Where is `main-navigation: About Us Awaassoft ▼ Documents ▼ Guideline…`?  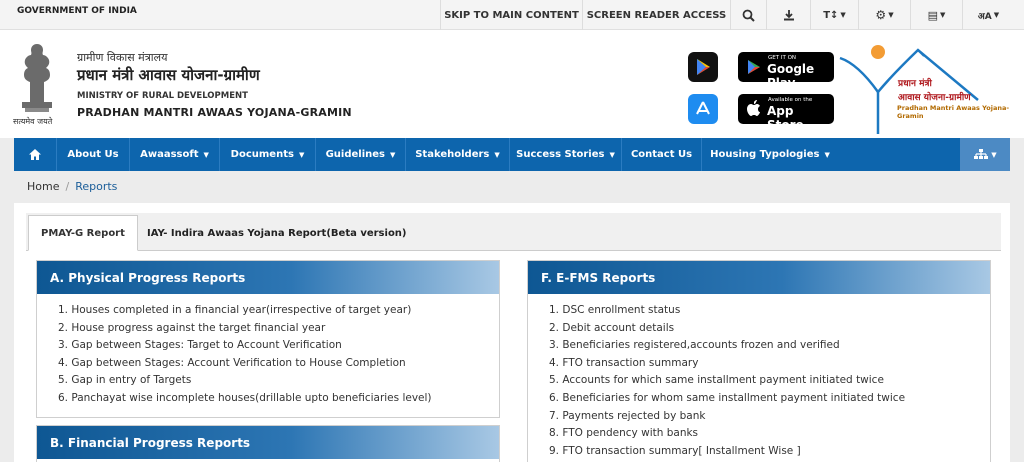
main-navigation: About Us Awaassoft ▼ Documents ▼ Guideline… is located at coordinates (512, 154).